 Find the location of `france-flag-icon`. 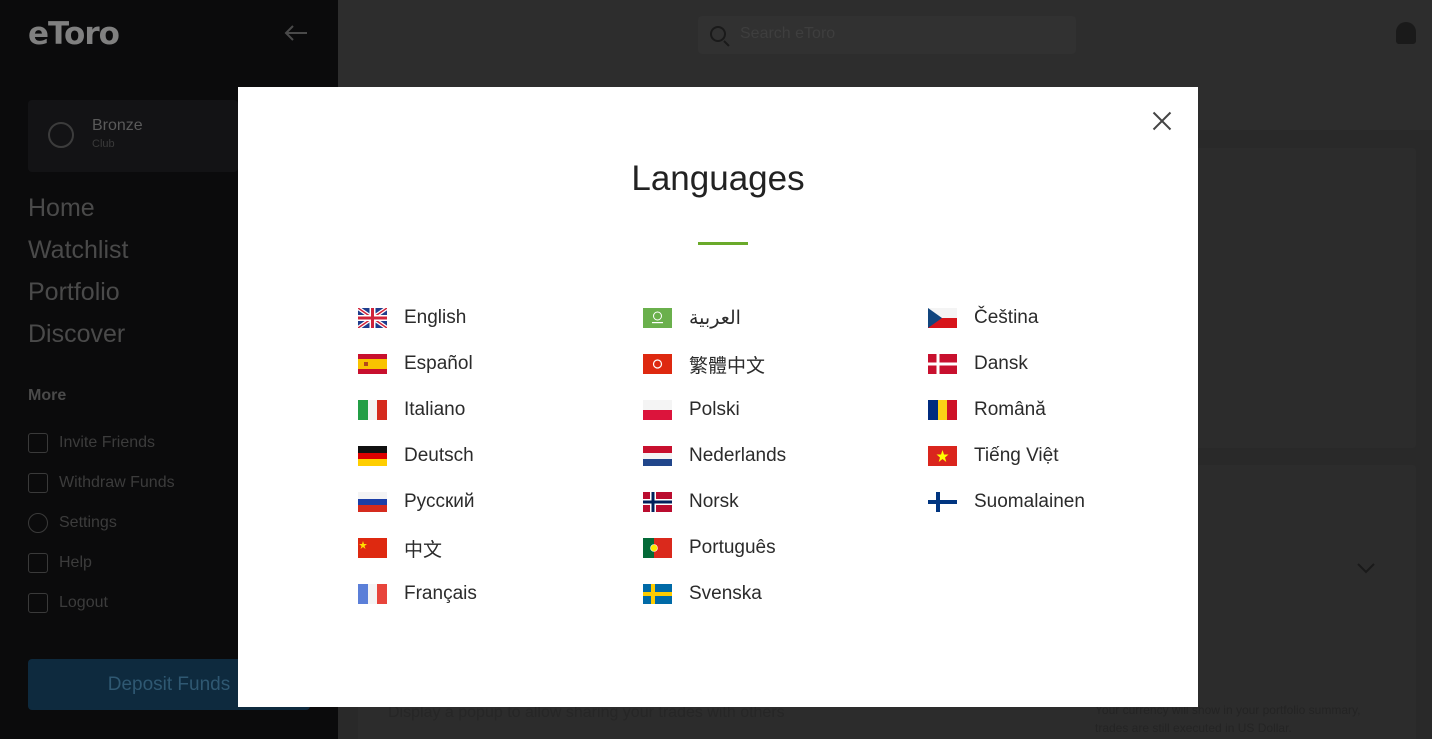

france-flag-icon is located at coordinates (372, 594).